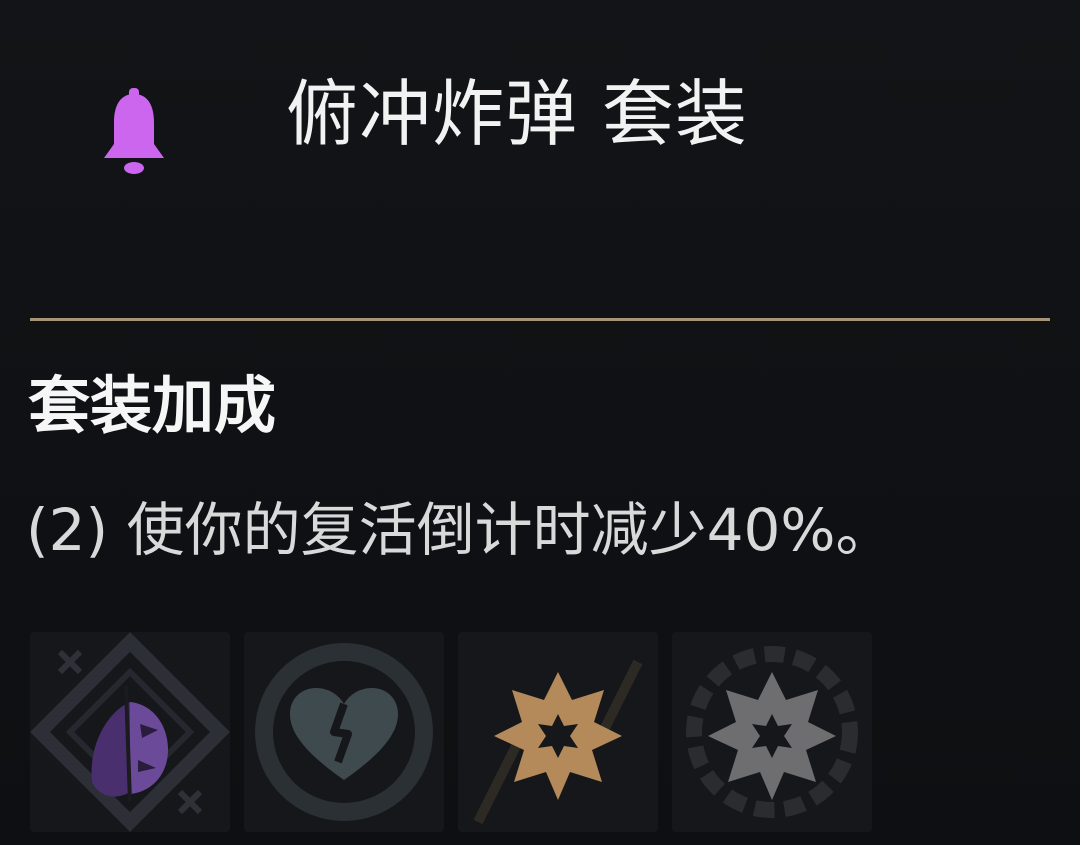 This screenshot has height=845, width=1080. I want to click on set-bonus-line: (2) 使你的复活倒计时减少40%。, so click(460, 530).